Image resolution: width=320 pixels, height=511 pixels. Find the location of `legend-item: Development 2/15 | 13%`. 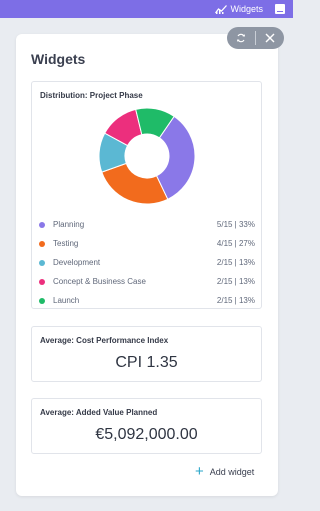

legend-item: Development 2/15 | 13% is located at coordinates (147, 262).